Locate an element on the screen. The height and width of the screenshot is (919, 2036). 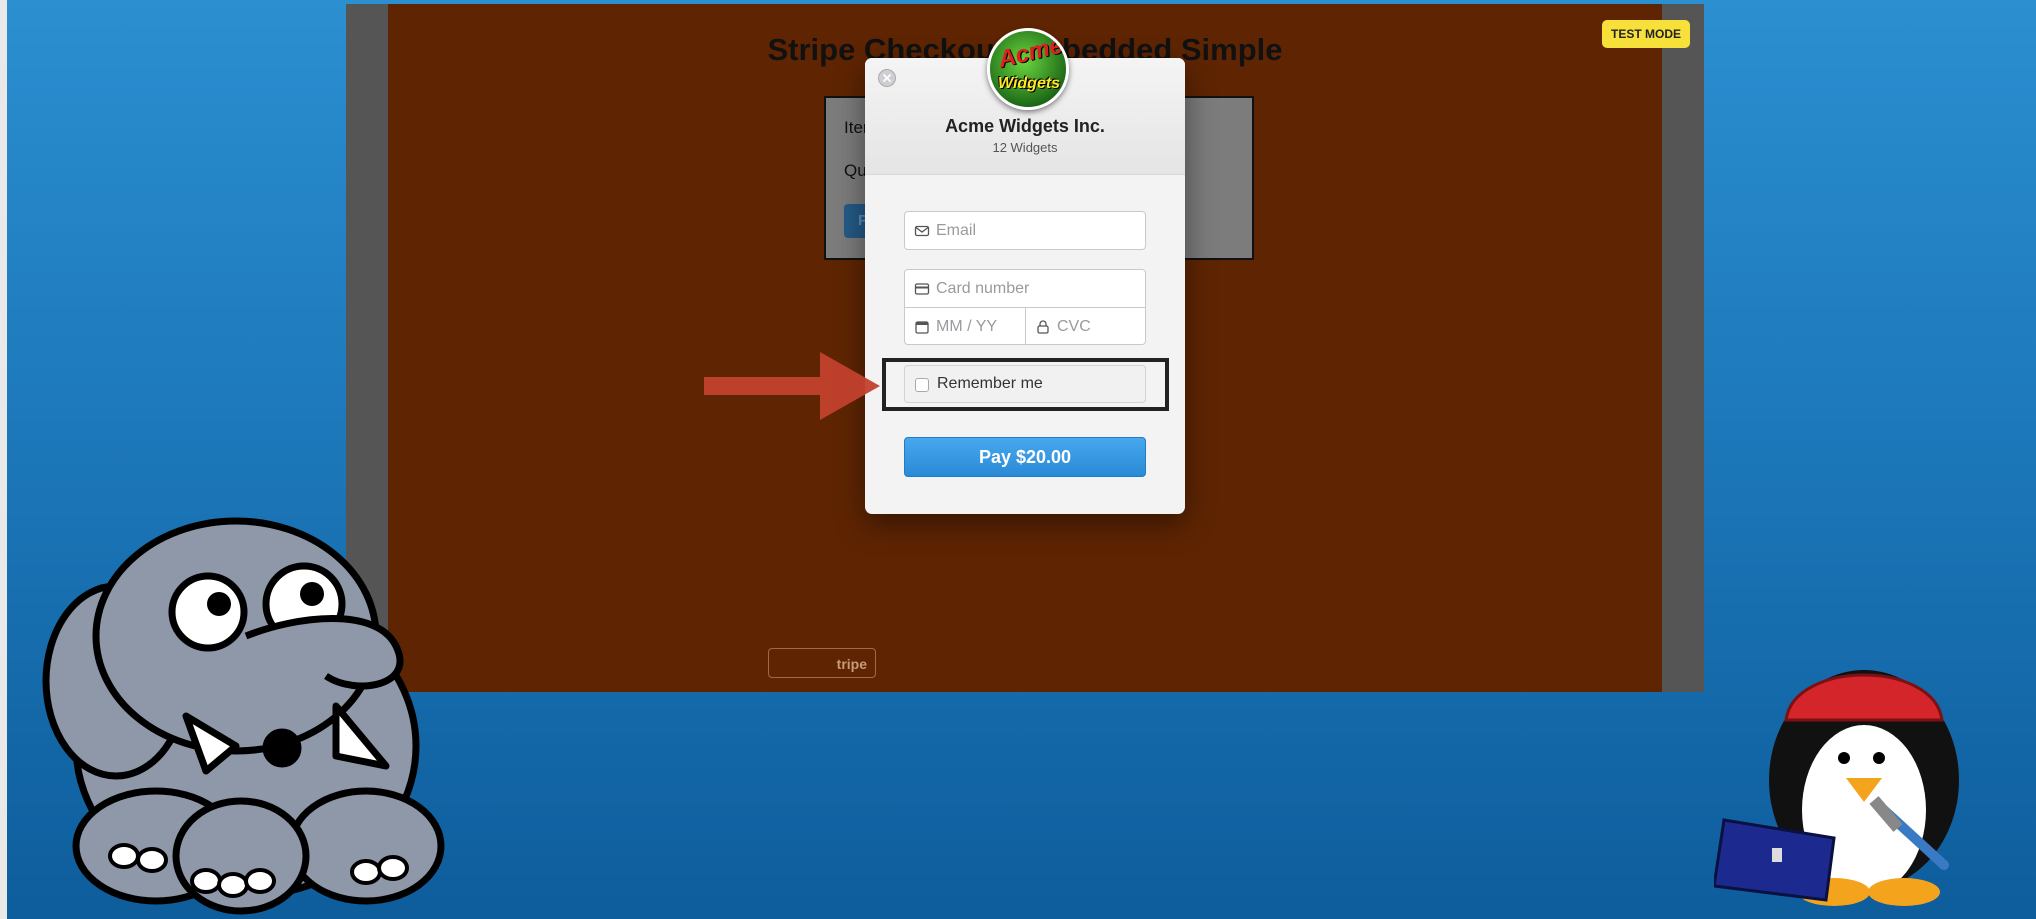
merchant-logo: Acme Widgets is located at coordinates (1028, 69).